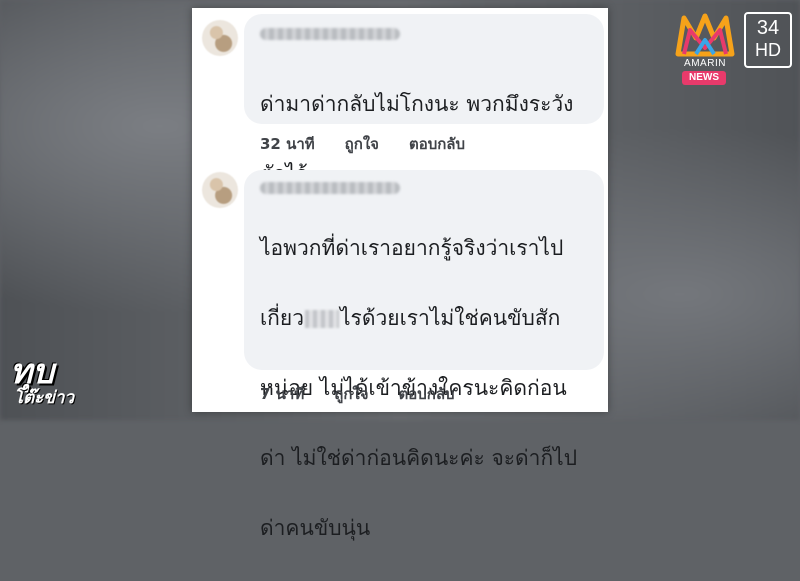 This screenshot has height=581, width=800. I want to click on comment-actions: 32 นาที ถูกใจ ตอบกลับ, so click(362, 144).